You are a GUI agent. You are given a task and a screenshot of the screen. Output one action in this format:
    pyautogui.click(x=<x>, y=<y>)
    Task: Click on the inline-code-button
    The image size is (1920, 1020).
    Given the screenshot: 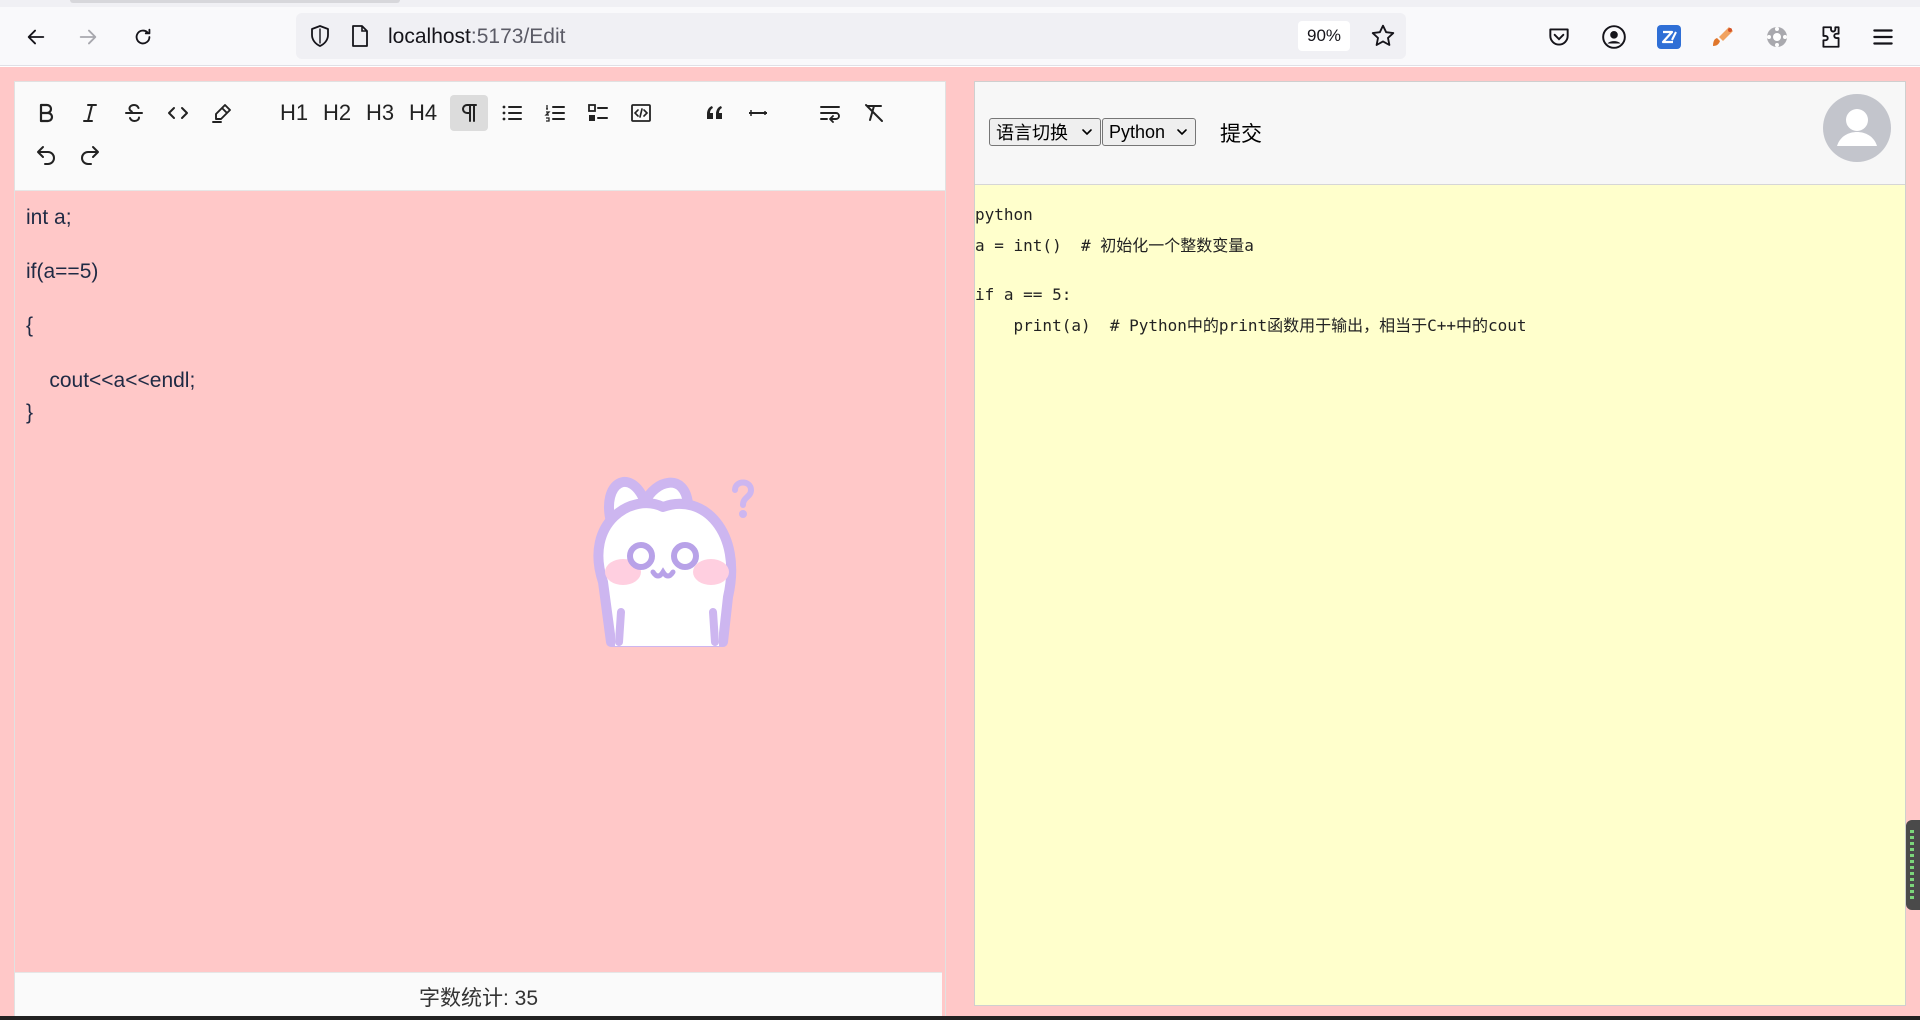 What is the action you would take?
    pyautogui.click(x=178, y=113)
    